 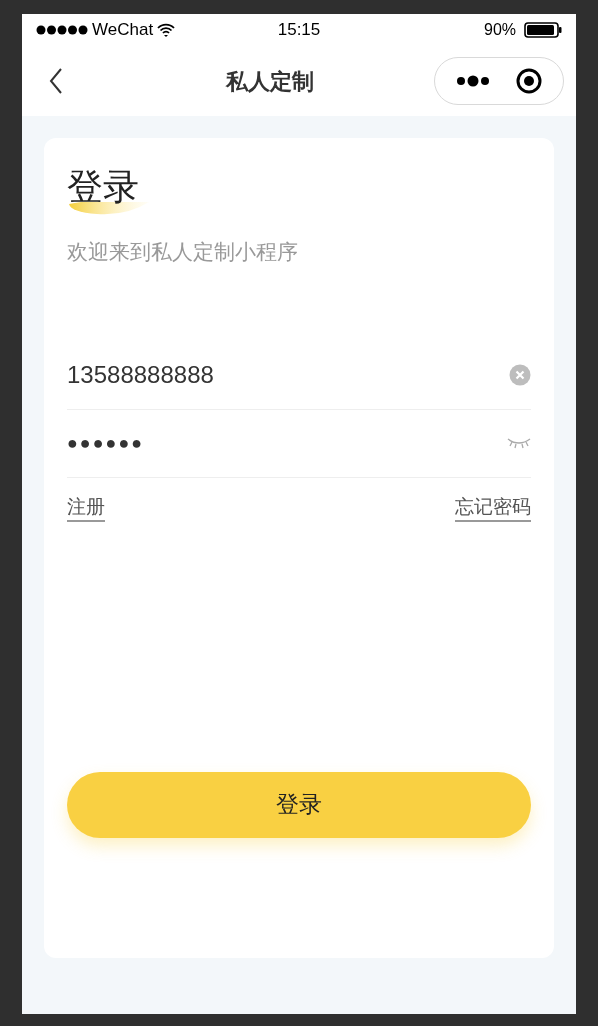 I want to click on password-value: ●●●●●●, so click(x=106, y=443).